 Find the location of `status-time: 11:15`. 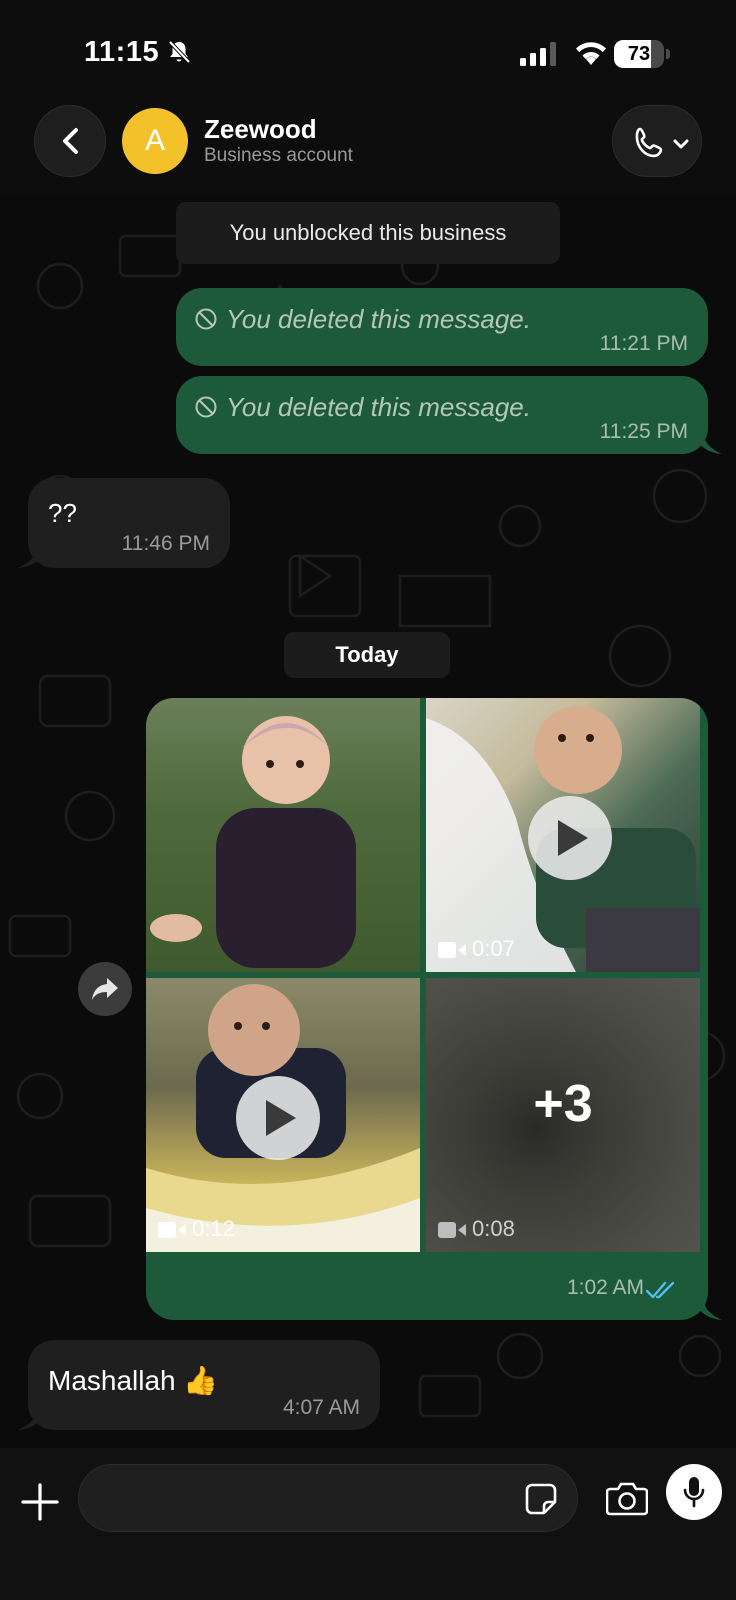

status-time: 11:15 is located at coordinates (122, 52).